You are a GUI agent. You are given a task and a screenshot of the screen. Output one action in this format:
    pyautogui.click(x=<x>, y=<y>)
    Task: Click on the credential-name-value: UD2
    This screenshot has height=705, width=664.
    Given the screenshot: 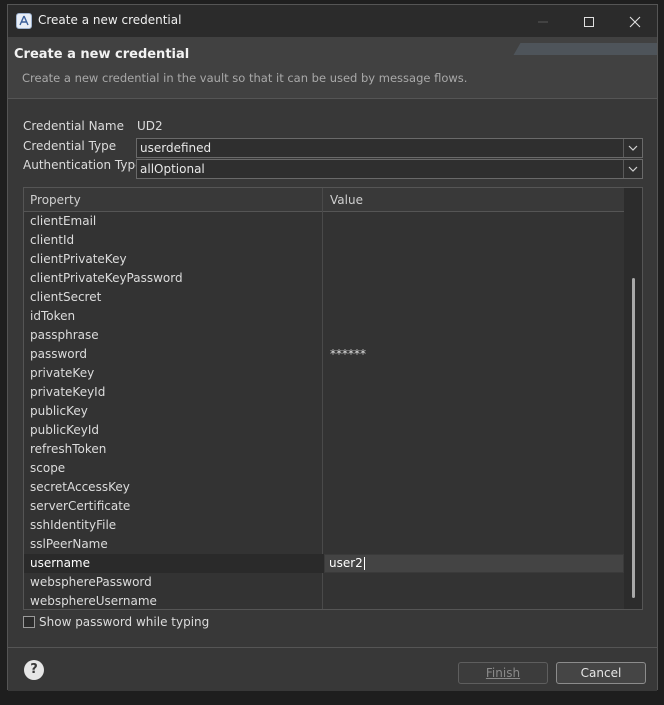 What is the action you would take?
    pyautogui.click(x=150, y=126)
    